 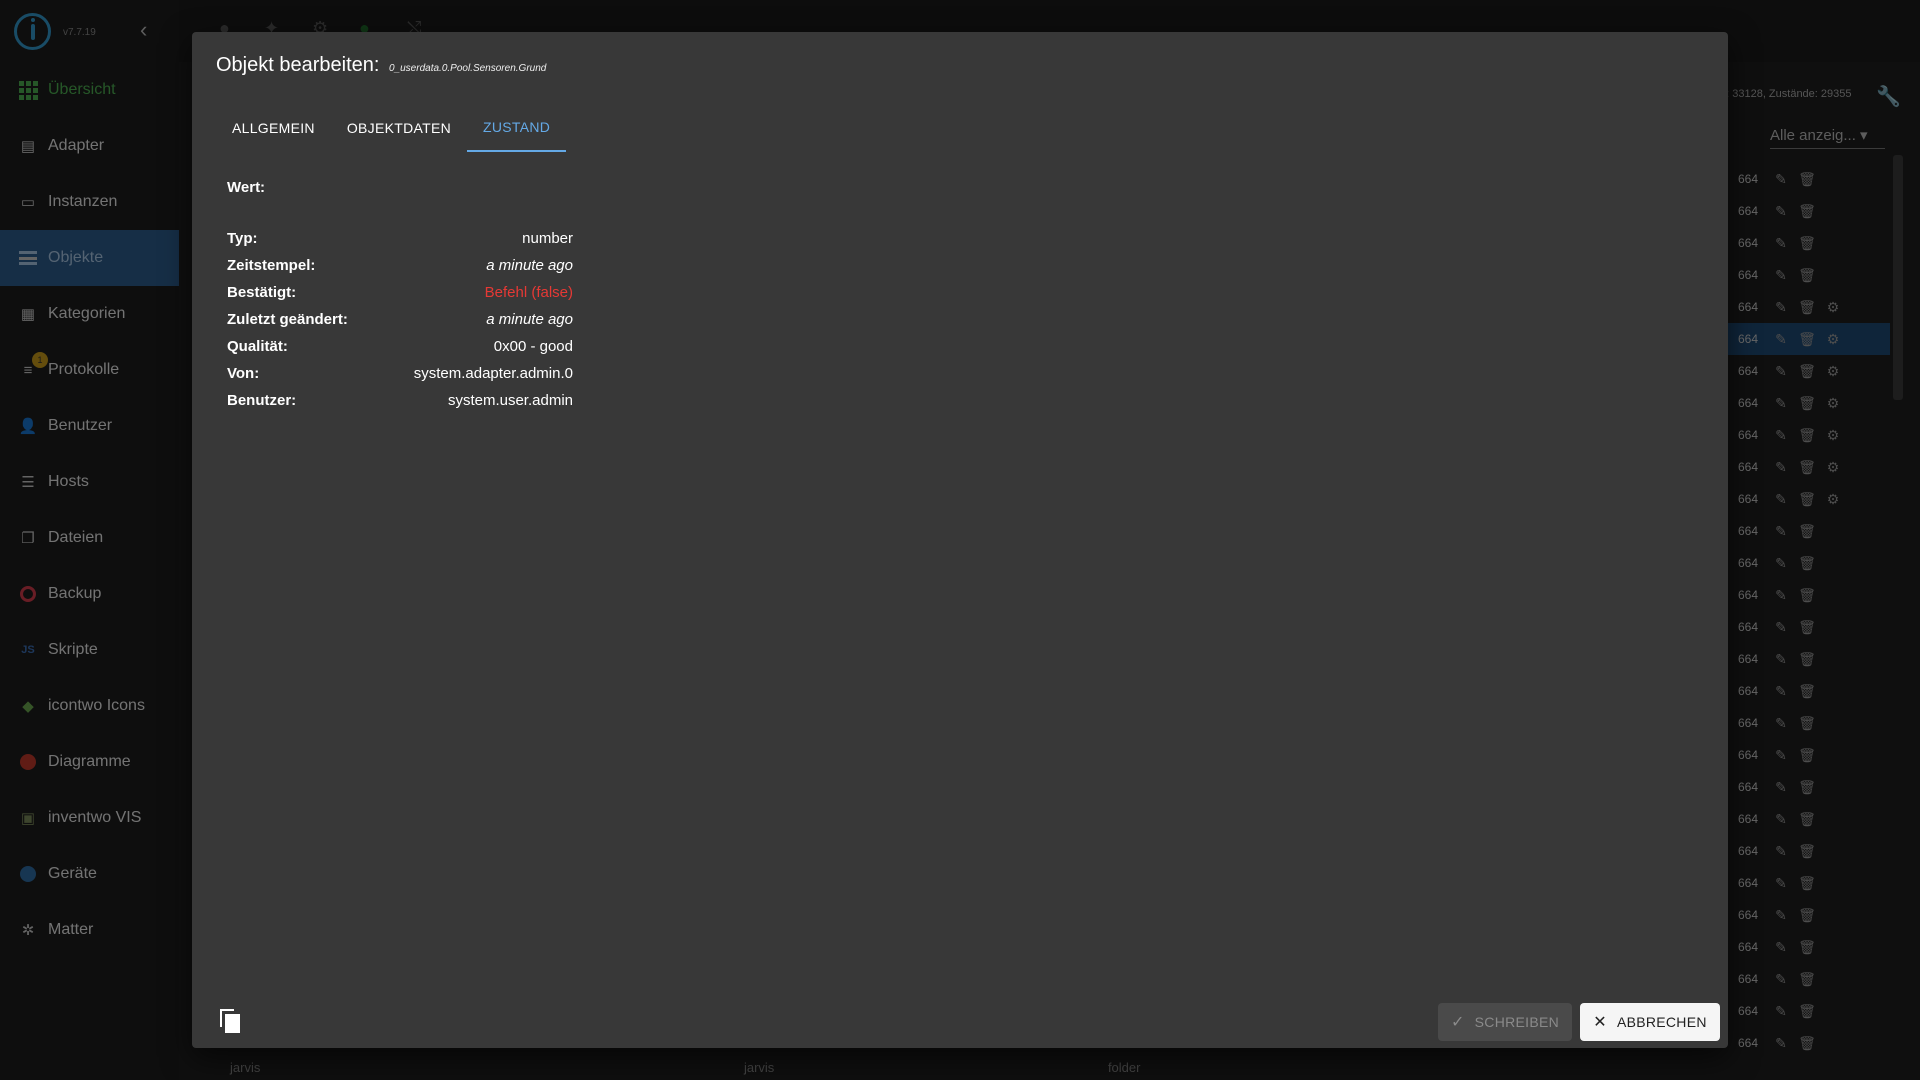 I want to click on object-id: 0_userdata.0.Pool.Sensoren.Grund, so click(x=468, y=68).